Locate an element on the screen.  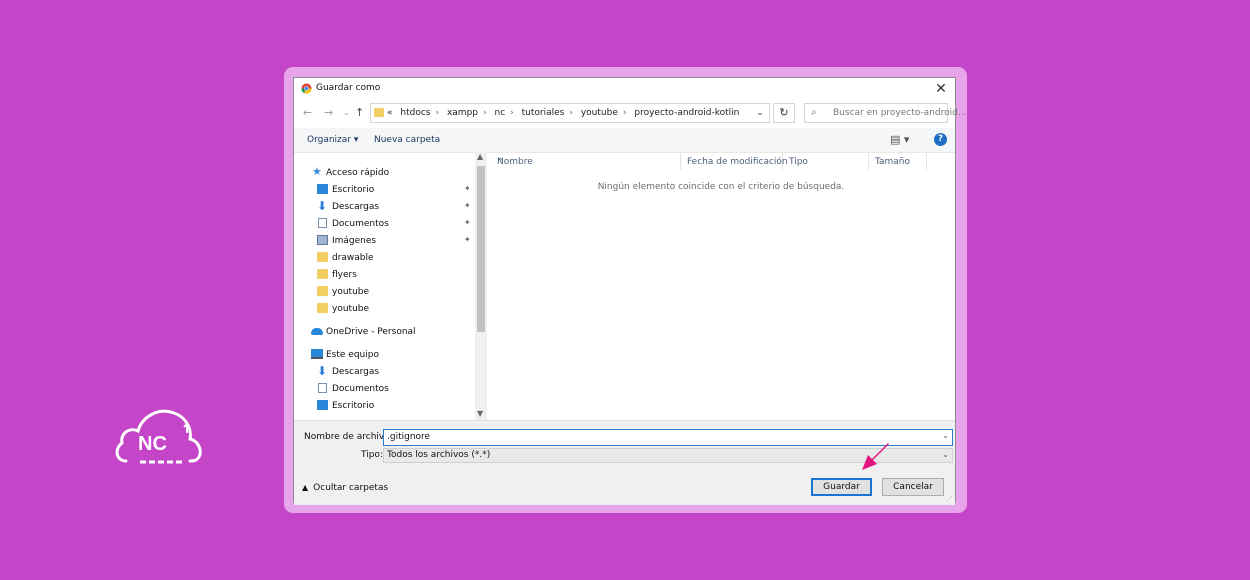
save-button: Guardar is located at coordinates (841, 487).